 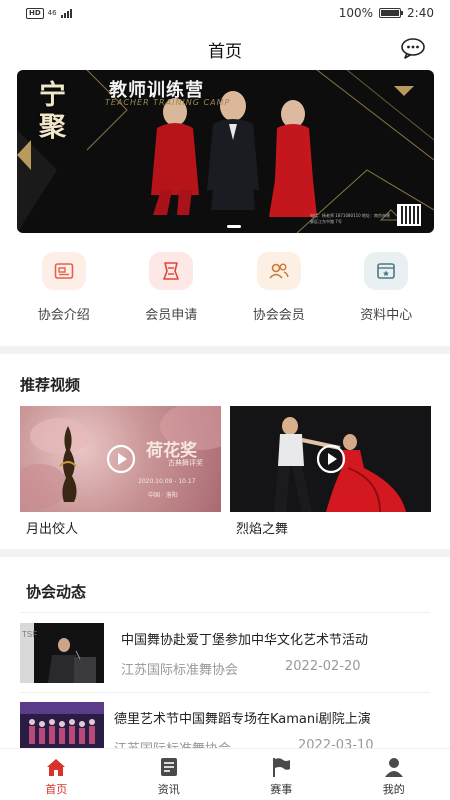 I want to click on news-icon, so click(x=168, y=767).